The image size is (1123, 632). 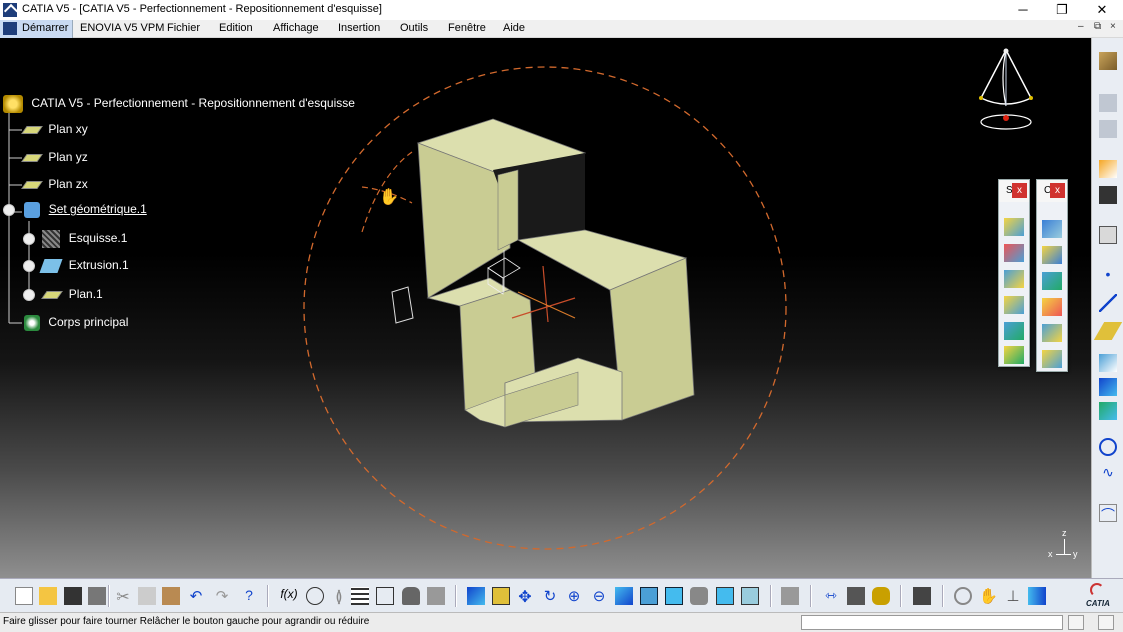 What do you see at coordinates (1014, 331) in the screenshot?
I see `loft-icon` at bounding box center [1014, 331].